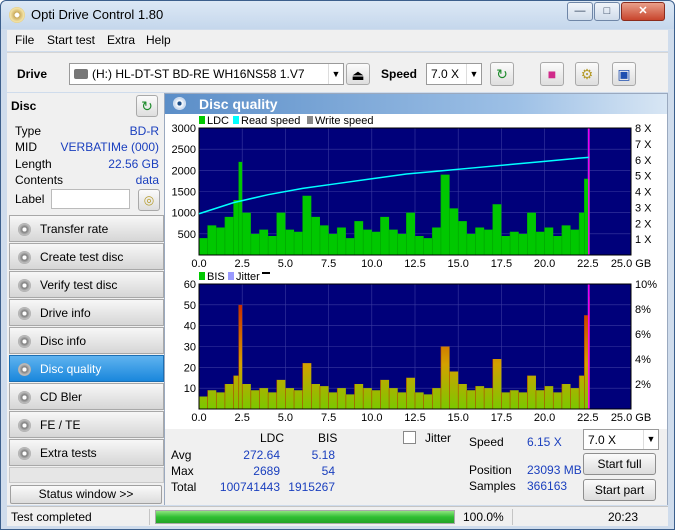 This screenshot has height=530, width=675. What do you see at coordinates (86, 396) in the screenshot?
I see `nav-cd-bler: CD Bler` at bounding box center [86, 396].